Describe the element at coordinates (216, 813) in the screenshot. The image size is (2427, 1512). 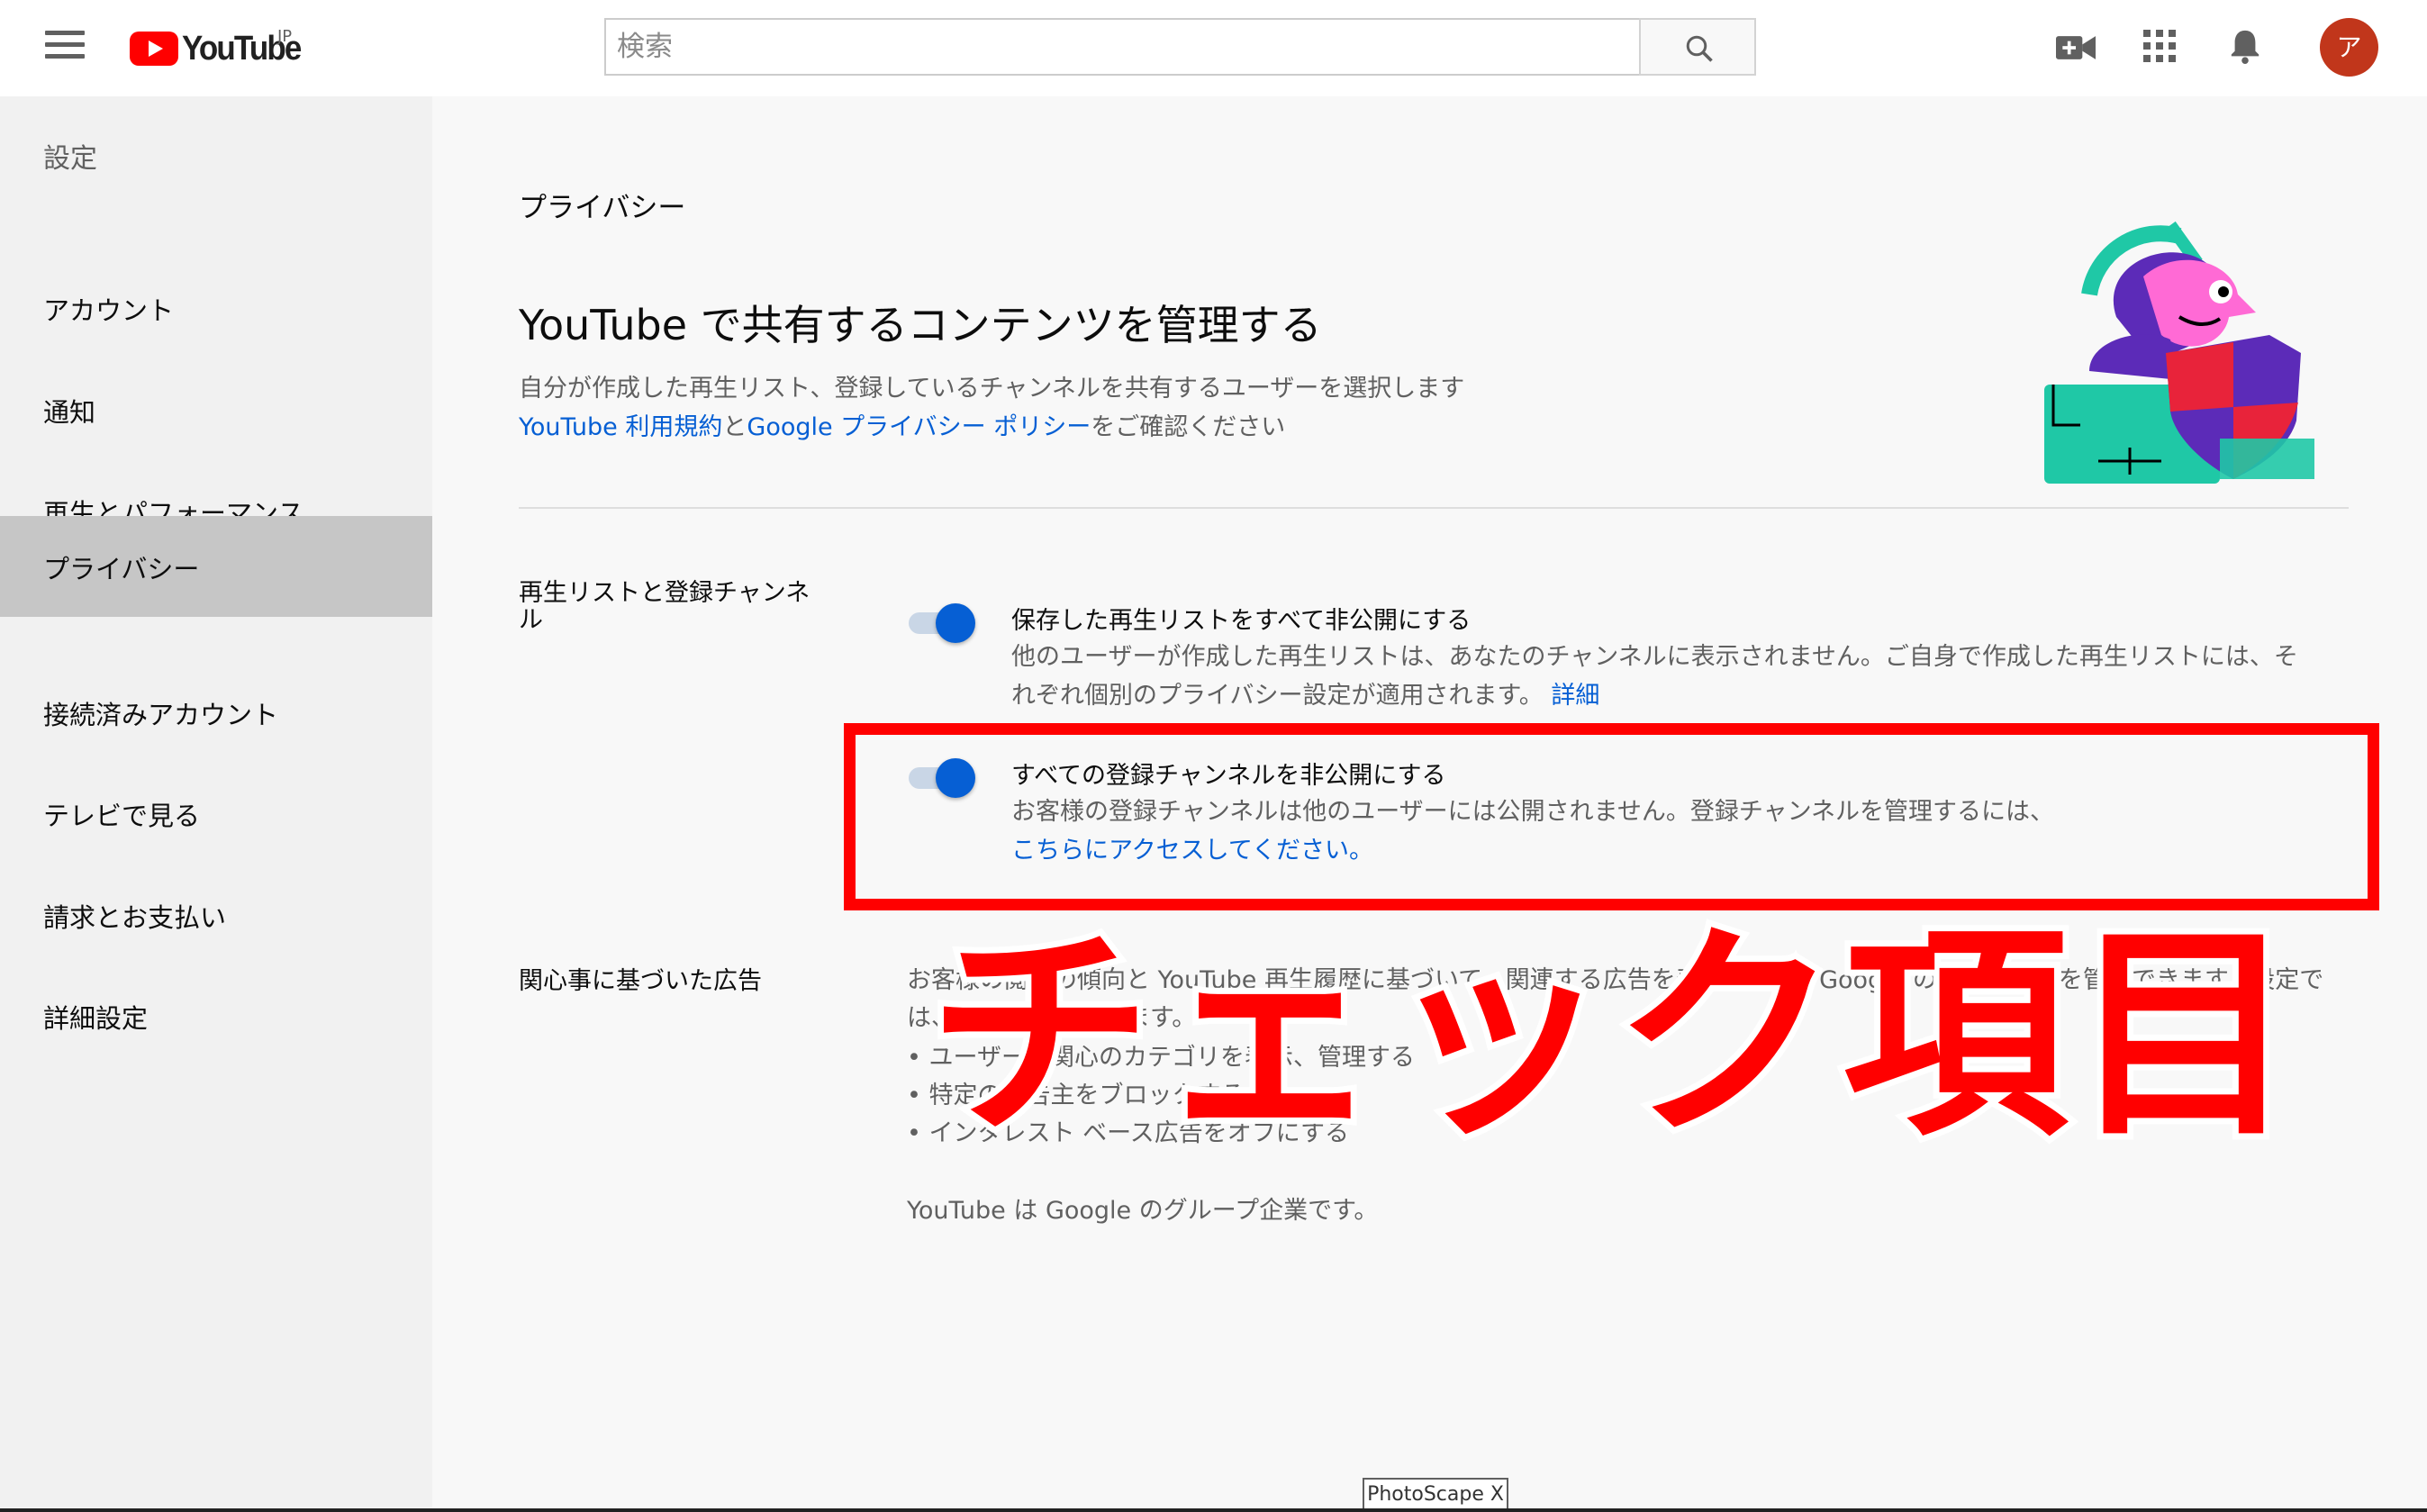
I see `sidebar-item-tv: テレビで見る` at that location.